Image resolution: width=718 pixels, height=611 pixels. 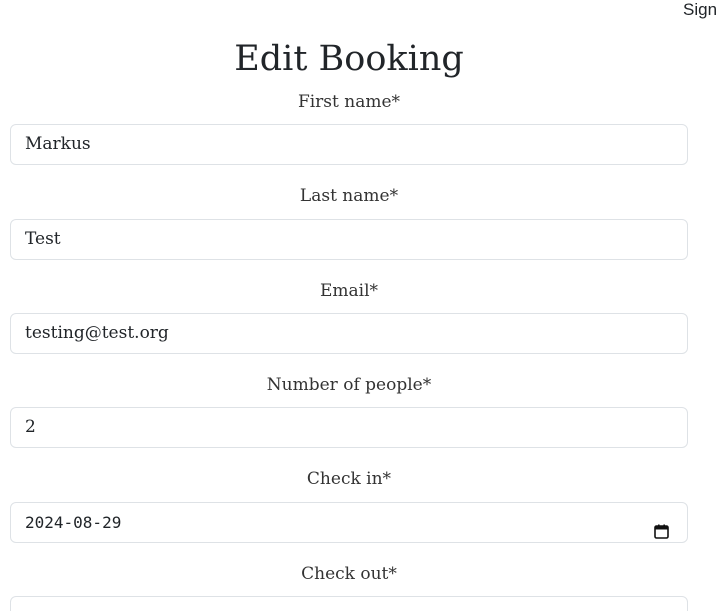 I want to click on last-name-input: Test, so click(x=349, y=239).